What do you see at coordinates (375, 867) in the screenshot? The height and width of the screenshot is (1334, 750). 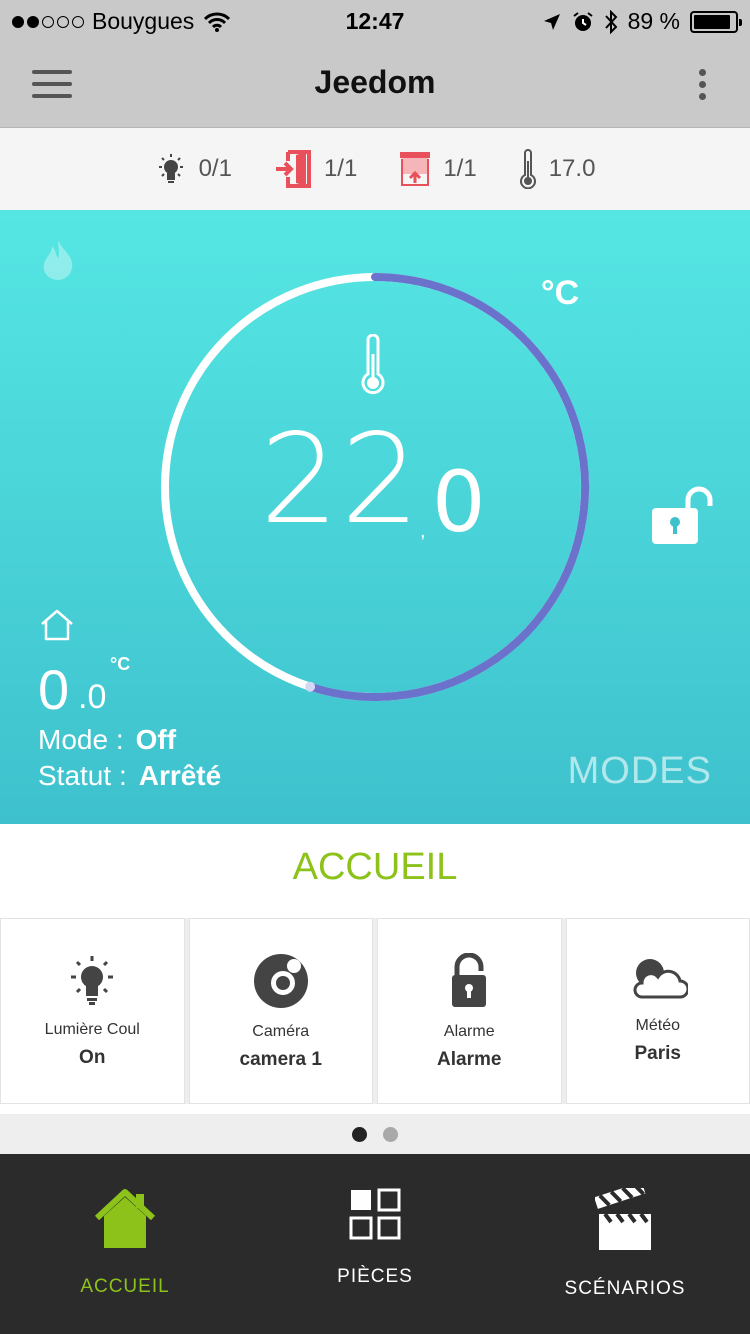 I see `room-title: ACCUEIL` at bounding box center [375, 867].